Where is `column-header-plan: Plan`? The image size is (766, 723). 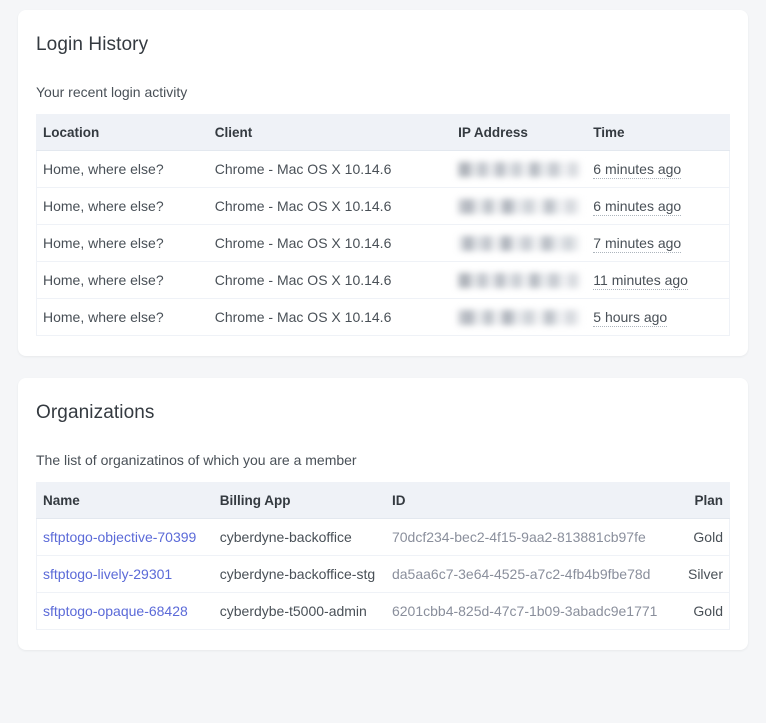 column-header-plan: Plan is located at coordinates (699, 500).